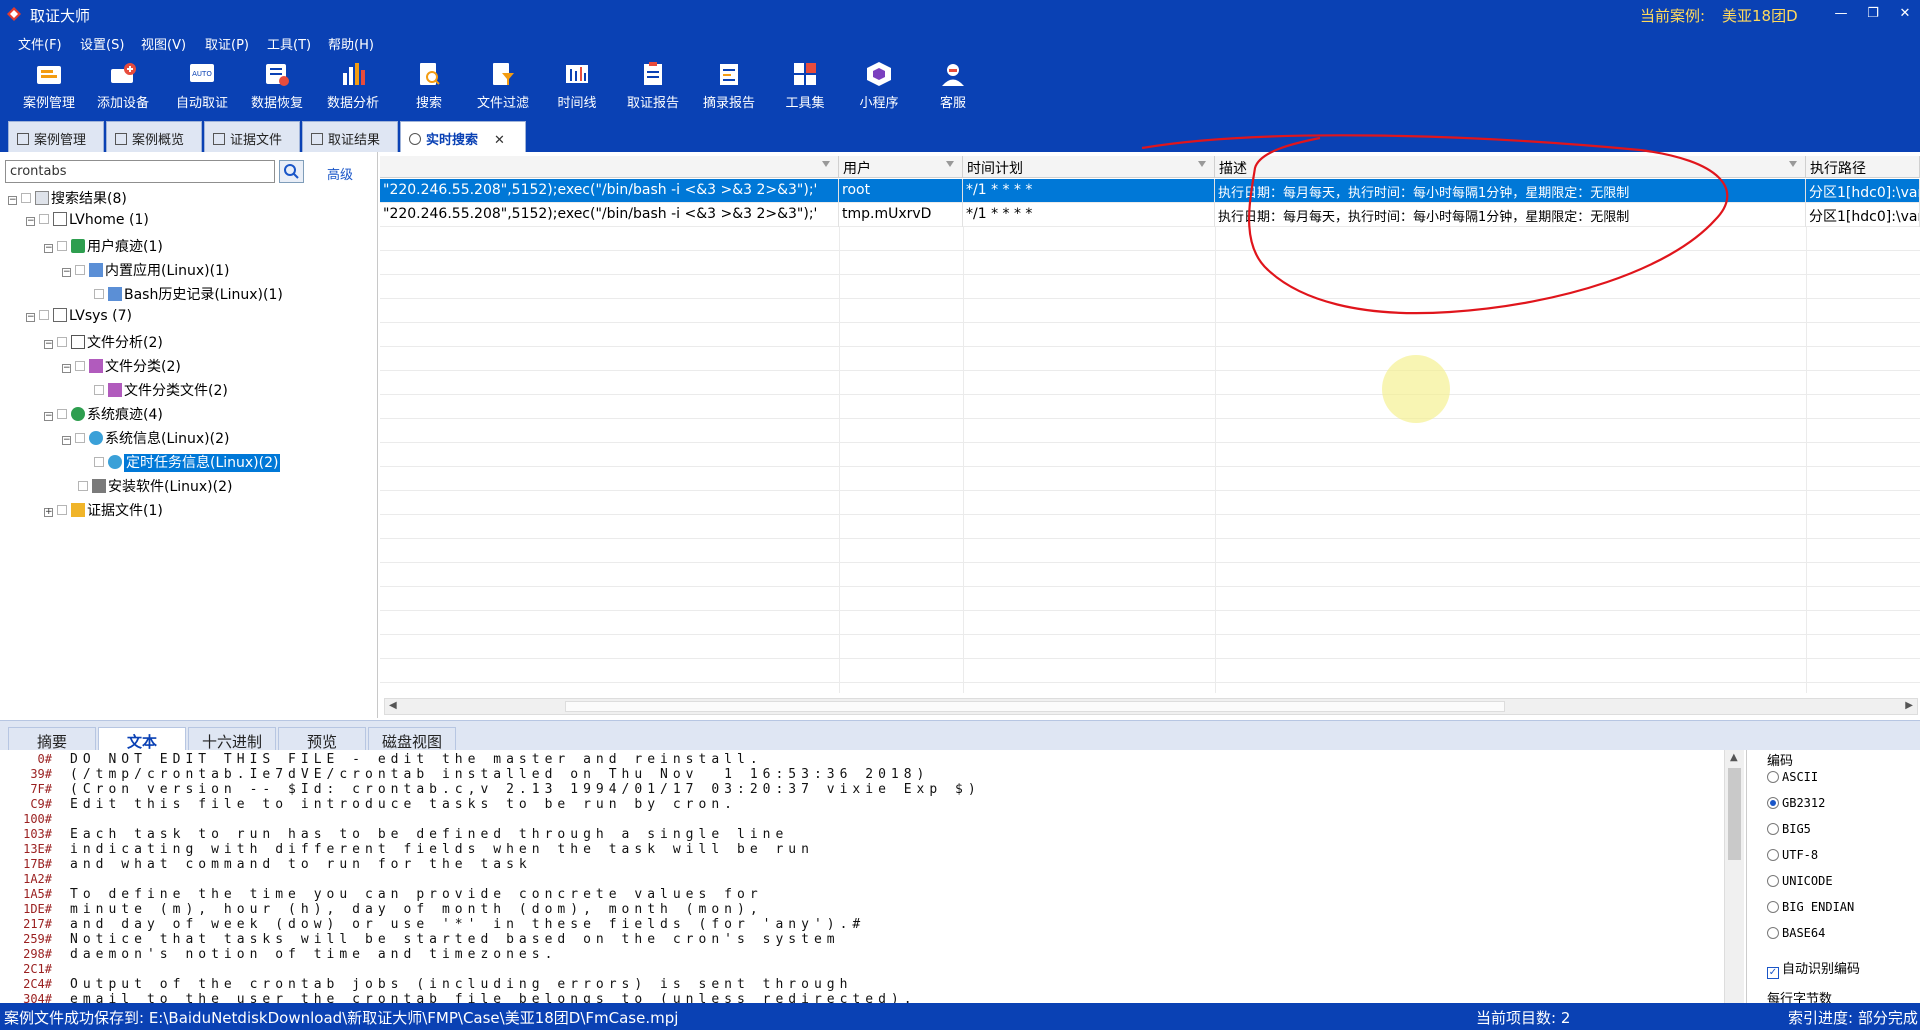  I want to click on column-header-exec-path: 执行路径, so click(1863, 167).